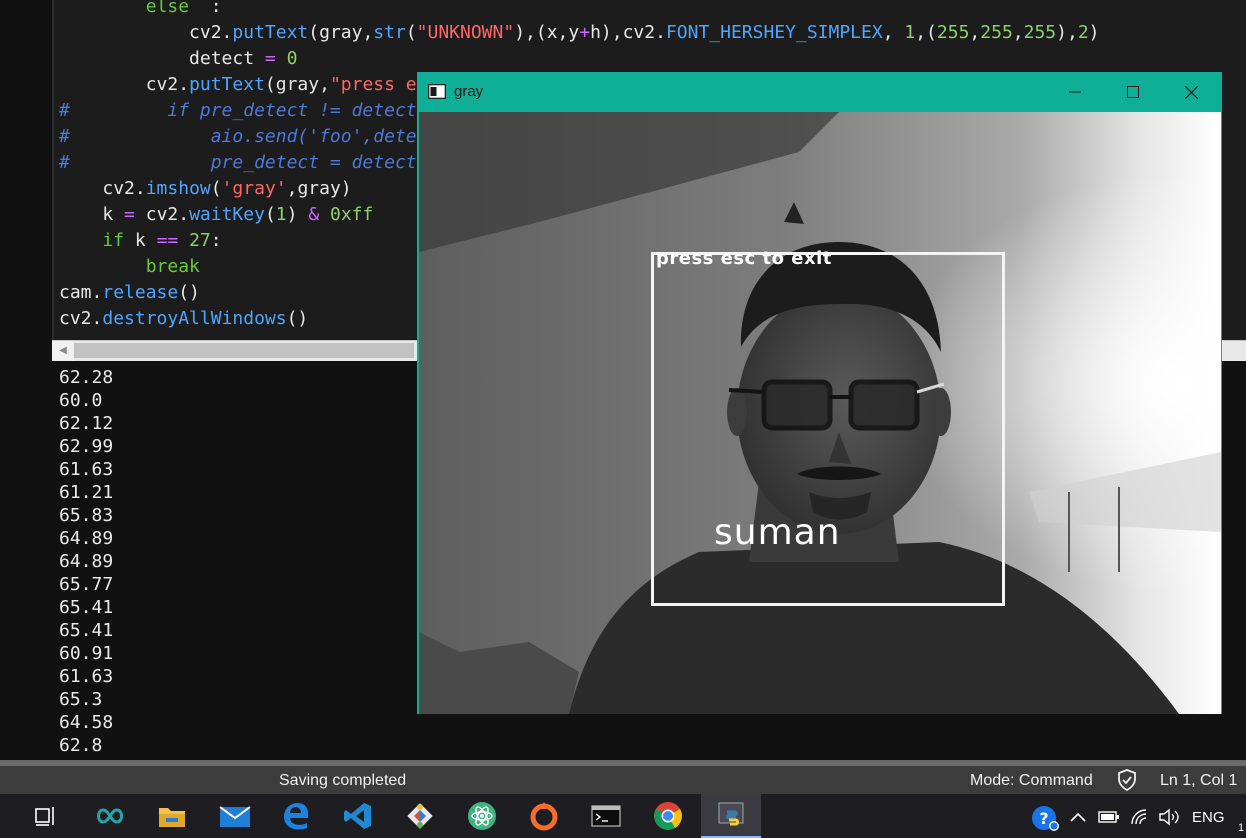 The image size is (1246, 838). What do you see at coordinates (86, 446) in the screenshot?
I see `console-line: 62.99` at bounding box center [86, 446].